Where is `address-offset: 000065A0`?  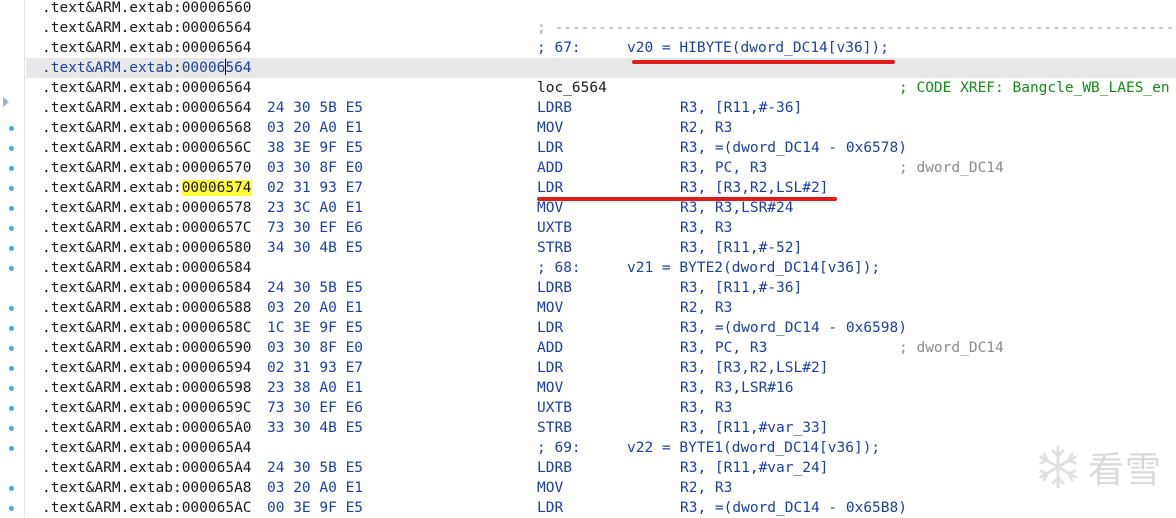 address-offset: 000065A0 is located at coordinates (217, 428).